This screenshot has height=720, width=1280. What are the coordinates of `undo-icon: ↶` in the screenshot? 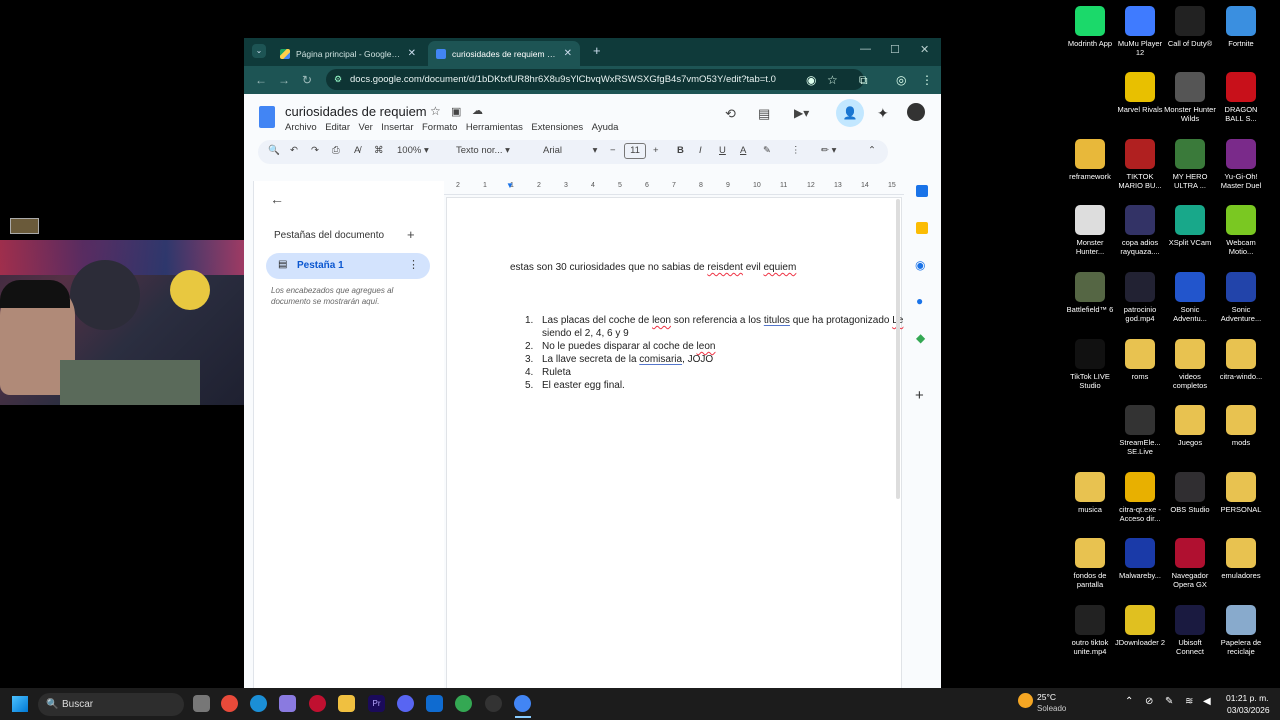 It's located at (294, 150).